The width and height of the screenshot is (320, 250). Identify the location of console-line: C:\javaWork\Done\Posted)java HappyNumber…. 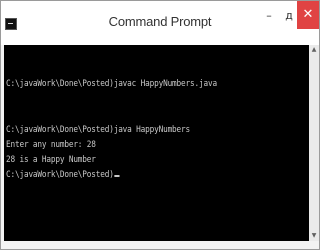
(98, 130).